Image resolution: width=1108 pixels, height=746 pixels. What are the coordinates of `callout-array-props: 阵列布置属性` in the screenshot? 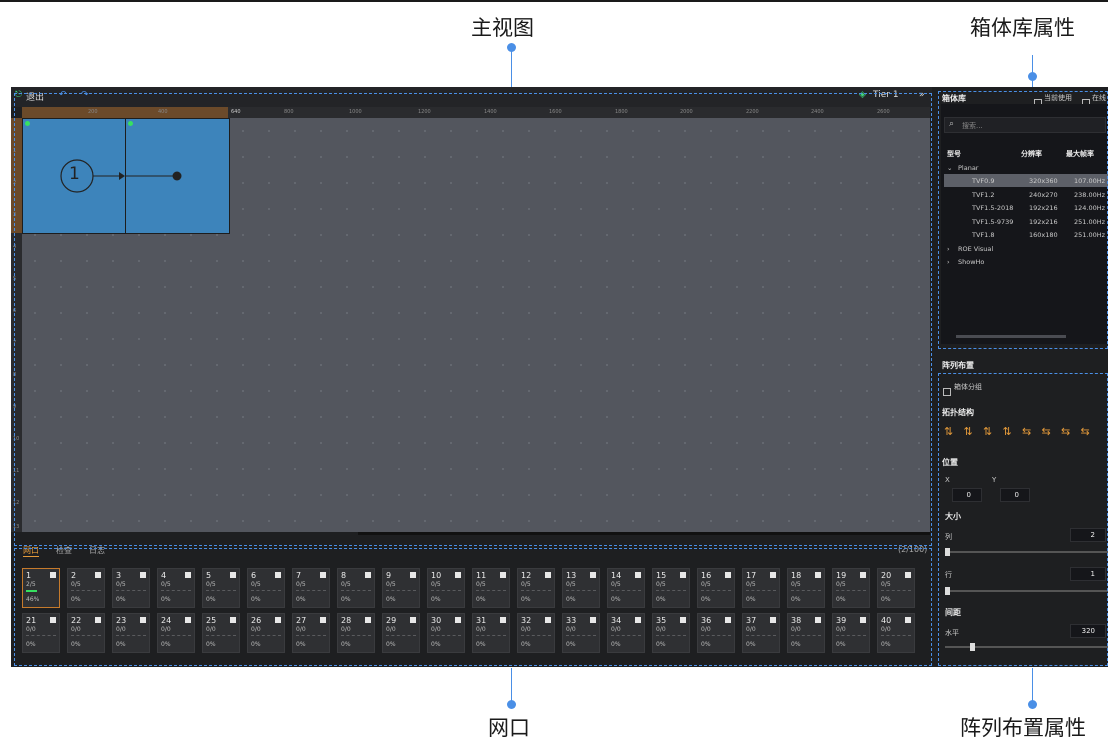 It's located at (1023, 728).